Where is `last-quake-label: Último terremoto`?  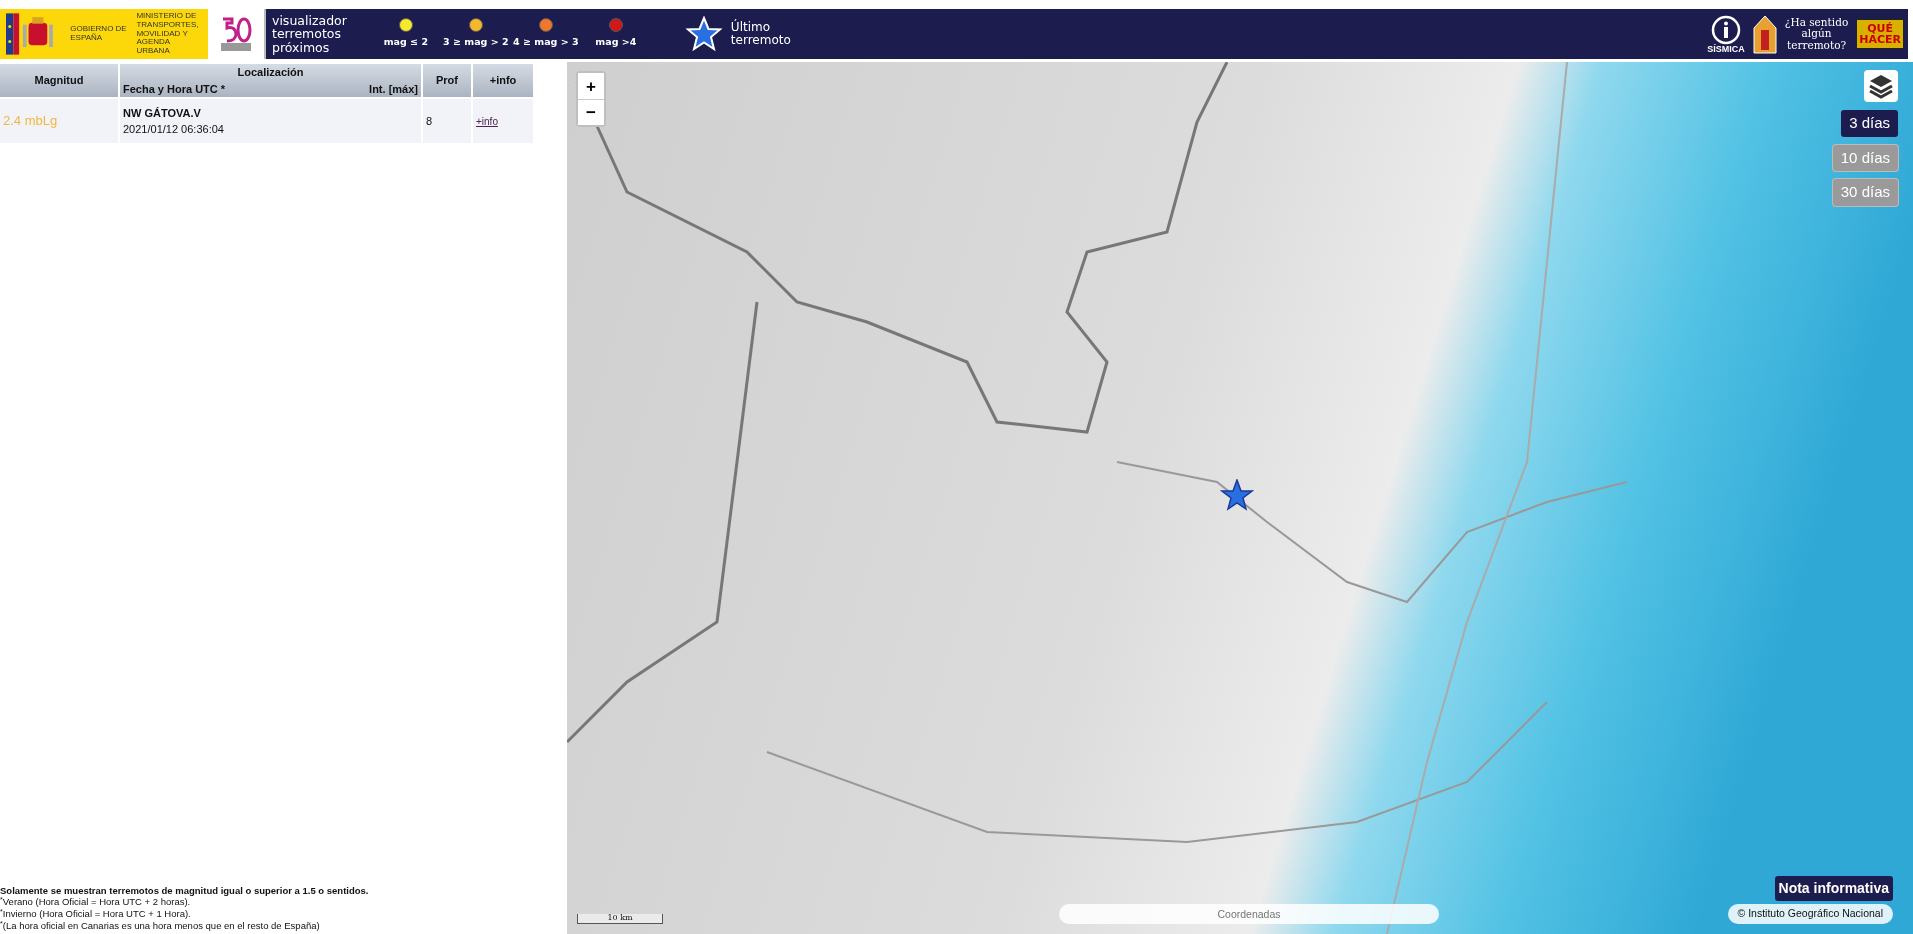 last-quake-label: Último terremoto is located at coordinates (760, 34).